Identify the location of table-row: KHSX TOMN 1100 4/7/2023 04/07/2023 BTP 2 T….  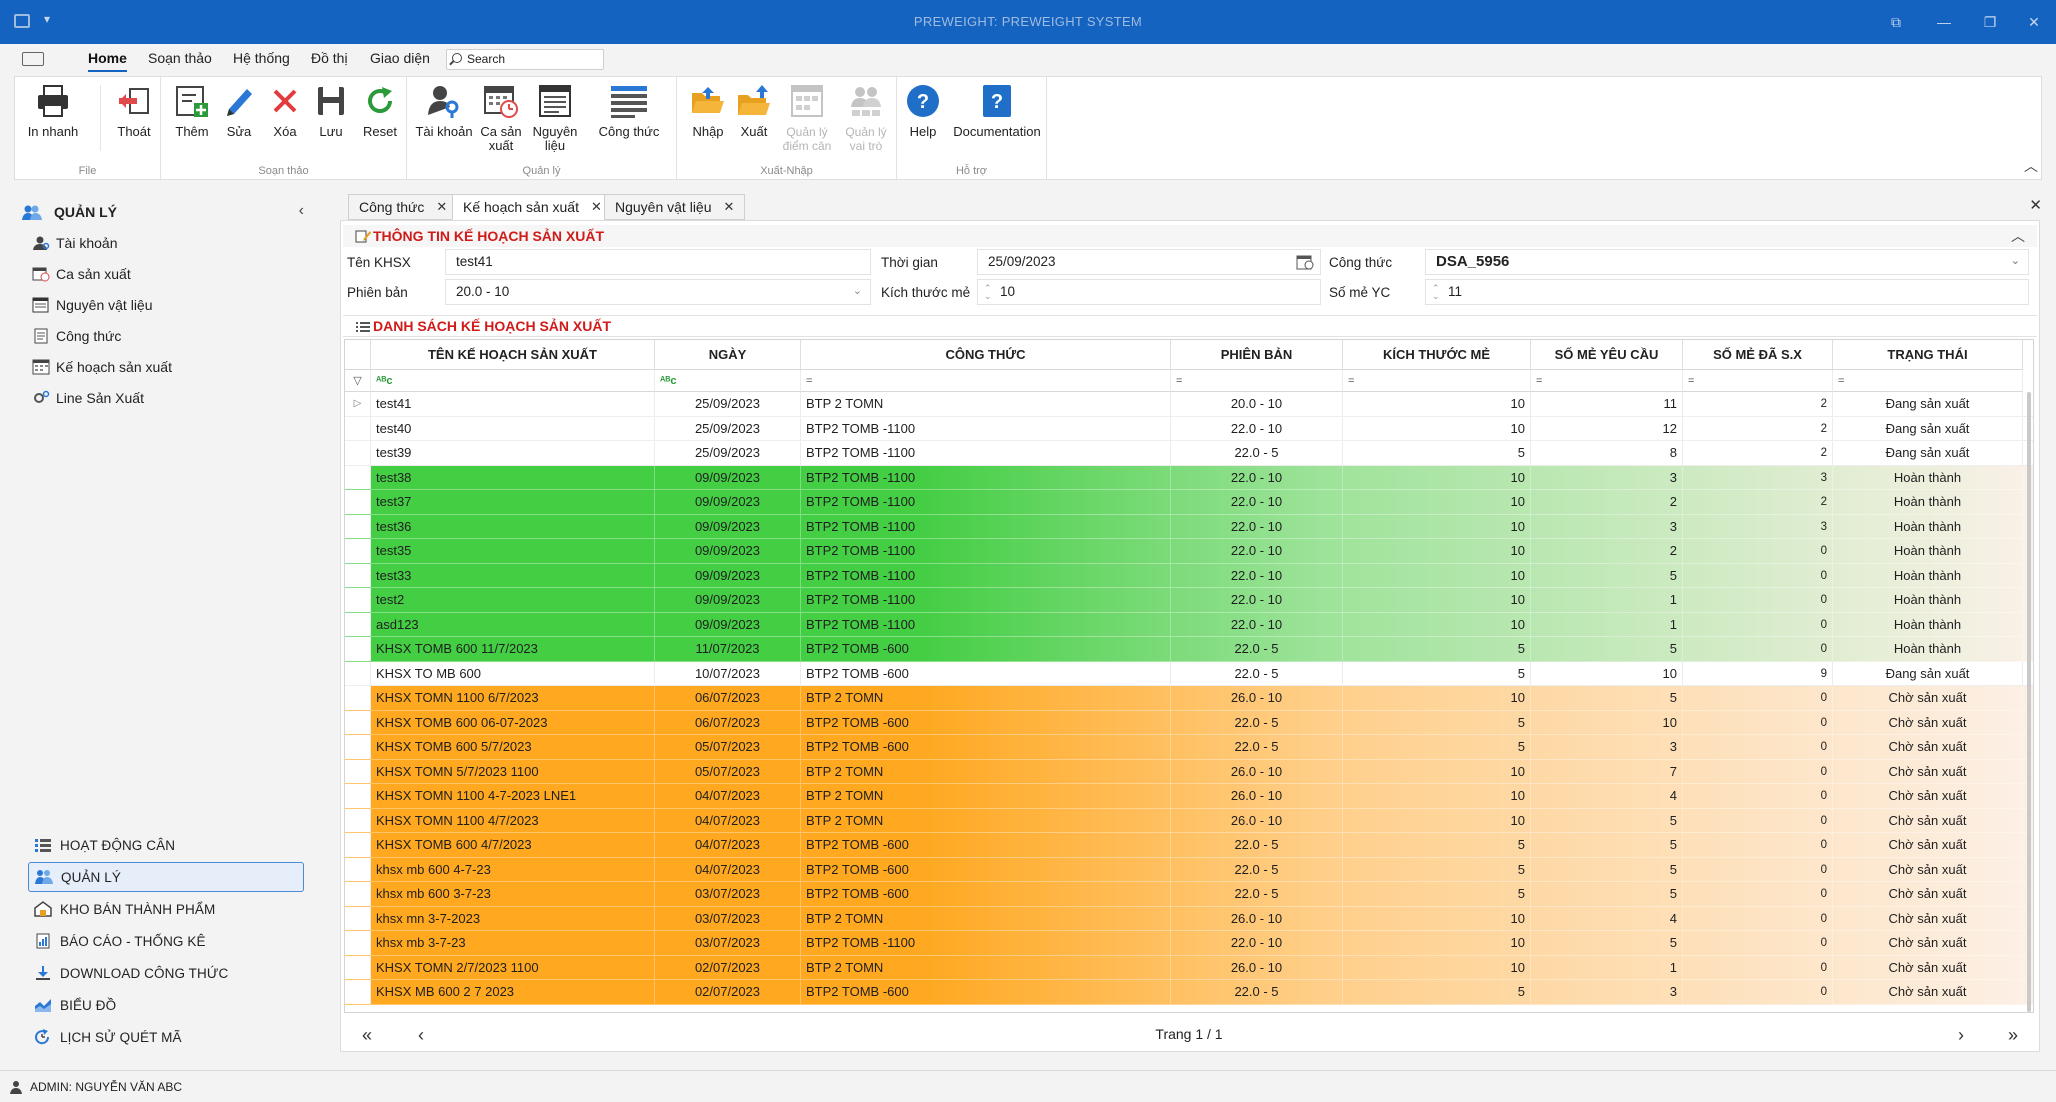
(1189, 820).